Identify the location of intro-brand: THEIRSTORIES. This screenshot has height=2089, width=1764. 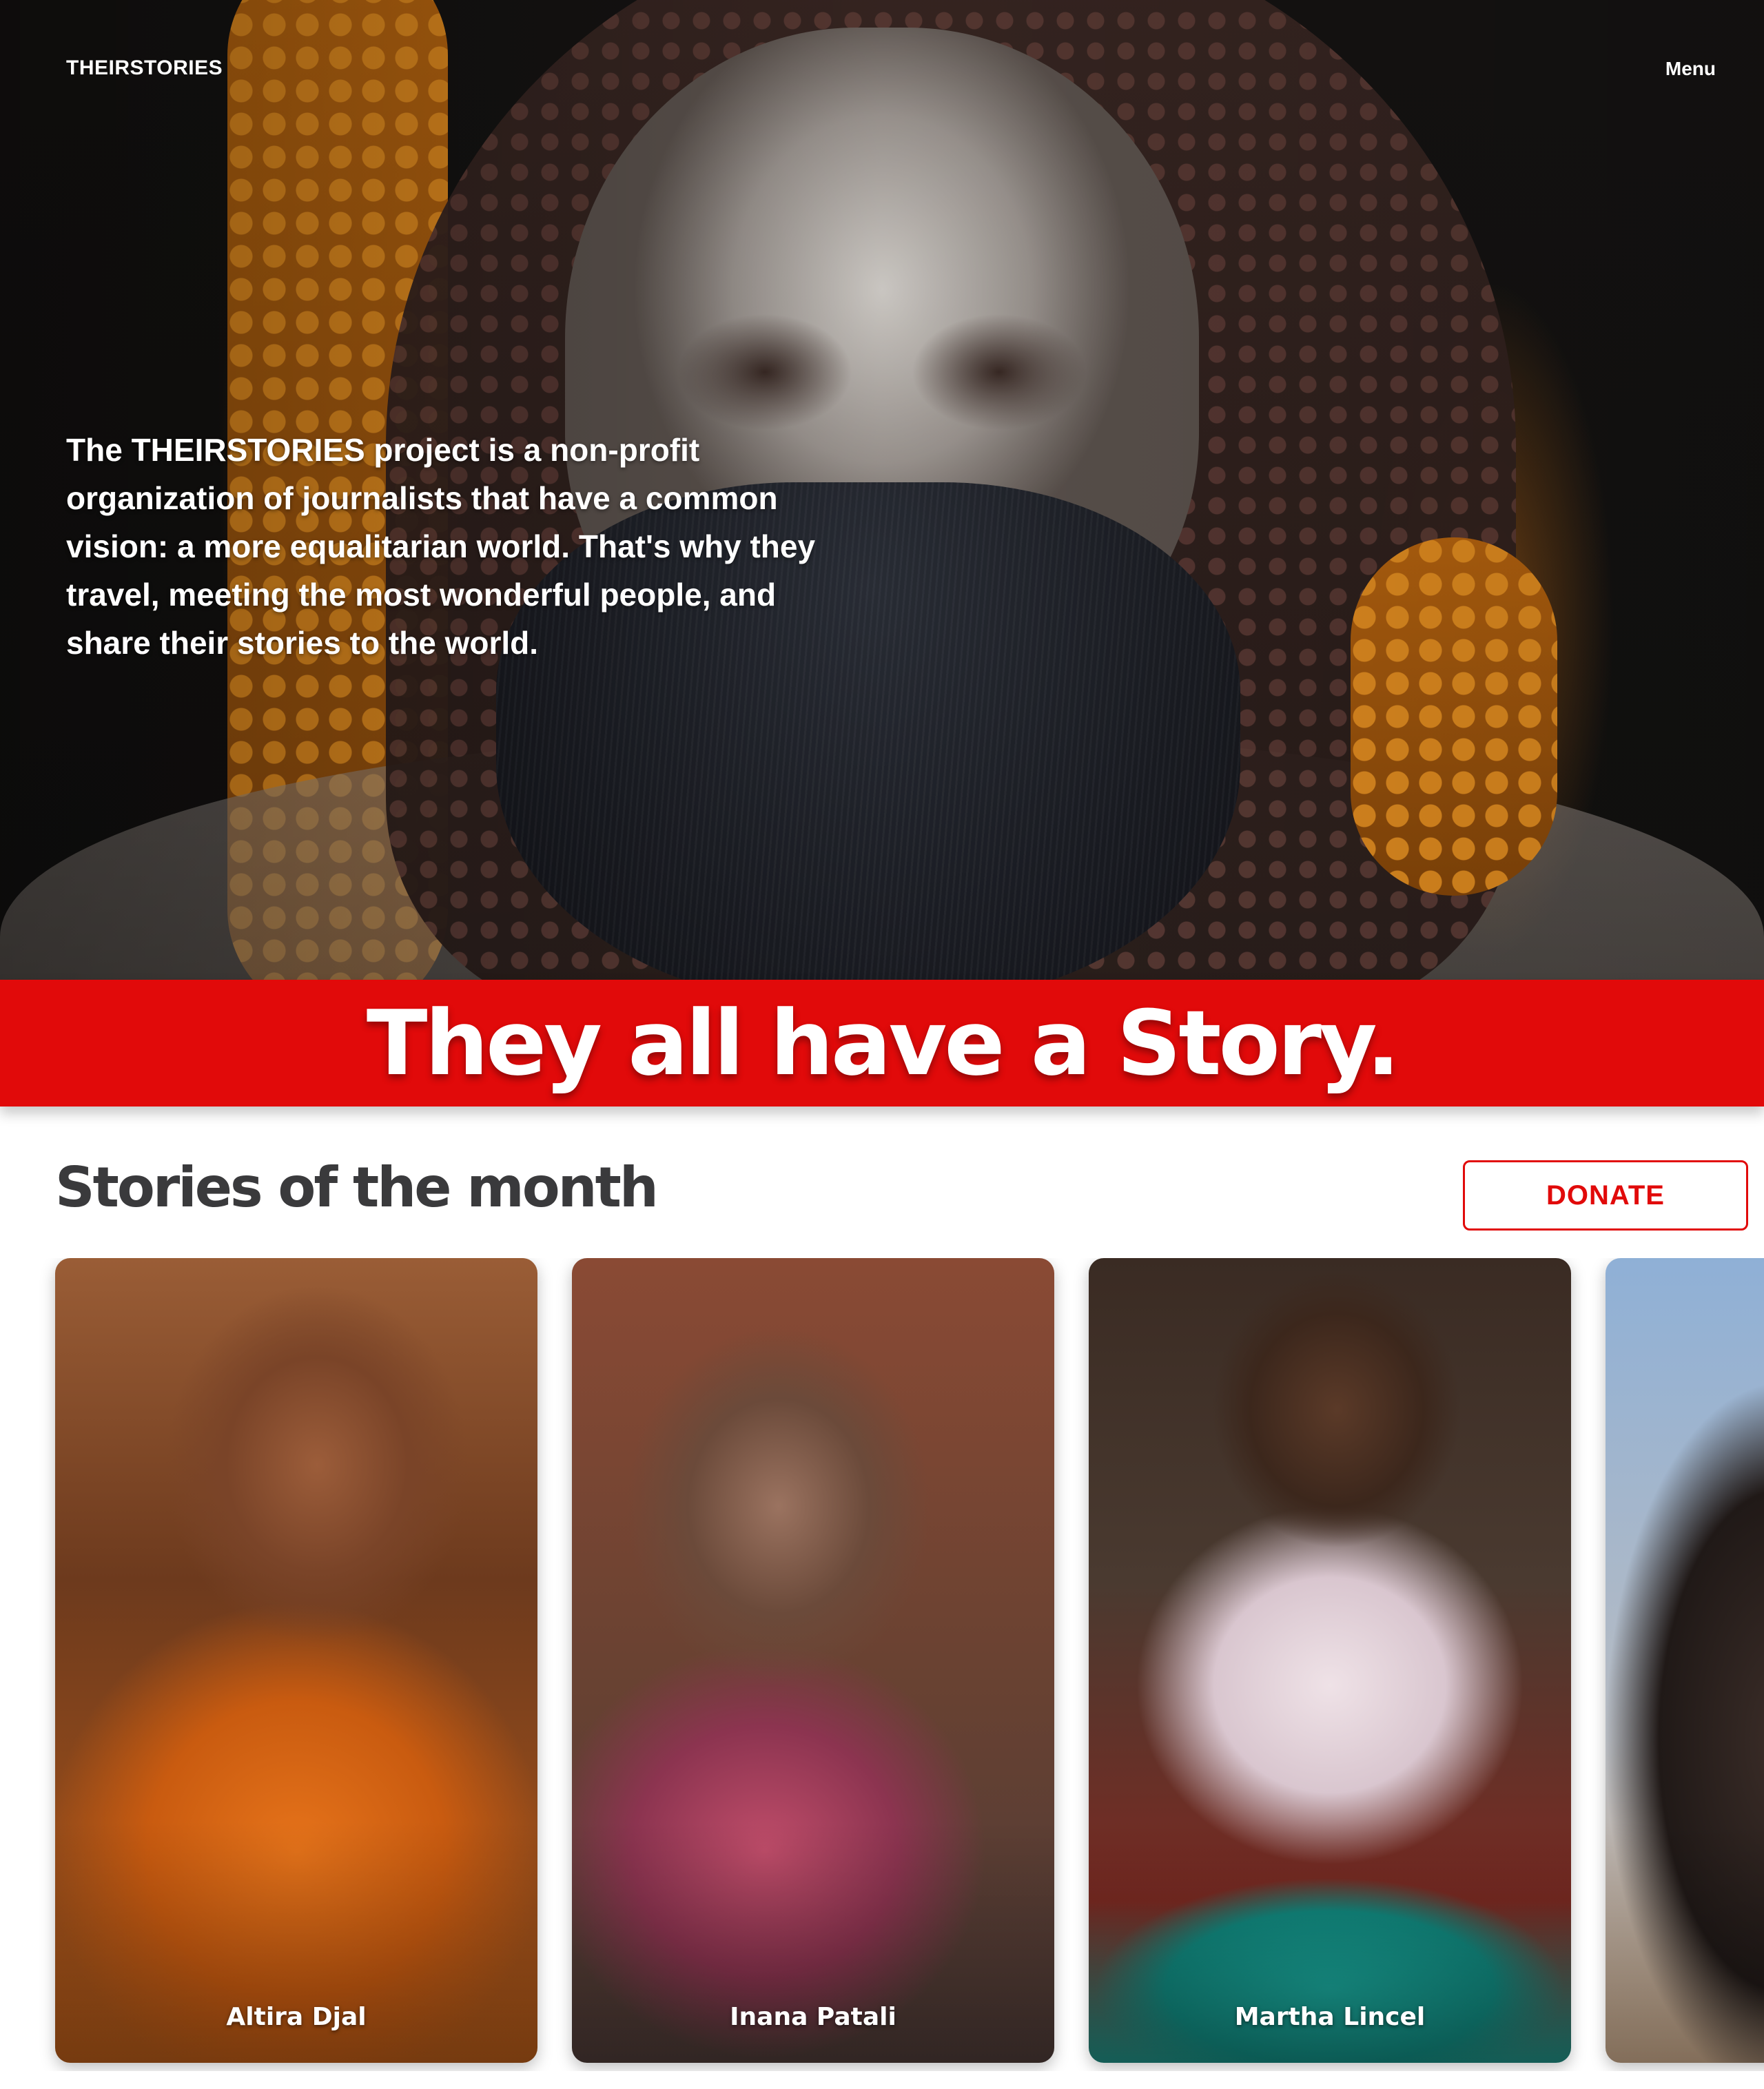
(248, 450).